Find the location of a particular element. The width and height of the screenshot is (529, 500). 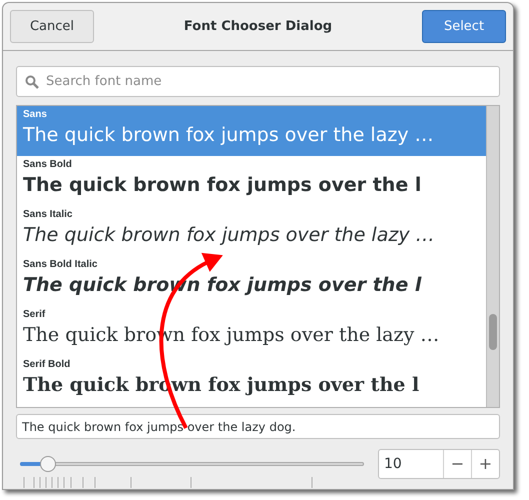

preview-text-field: The quick brown fox jumps over the lazy dog. is located at coordinates (258, 426).